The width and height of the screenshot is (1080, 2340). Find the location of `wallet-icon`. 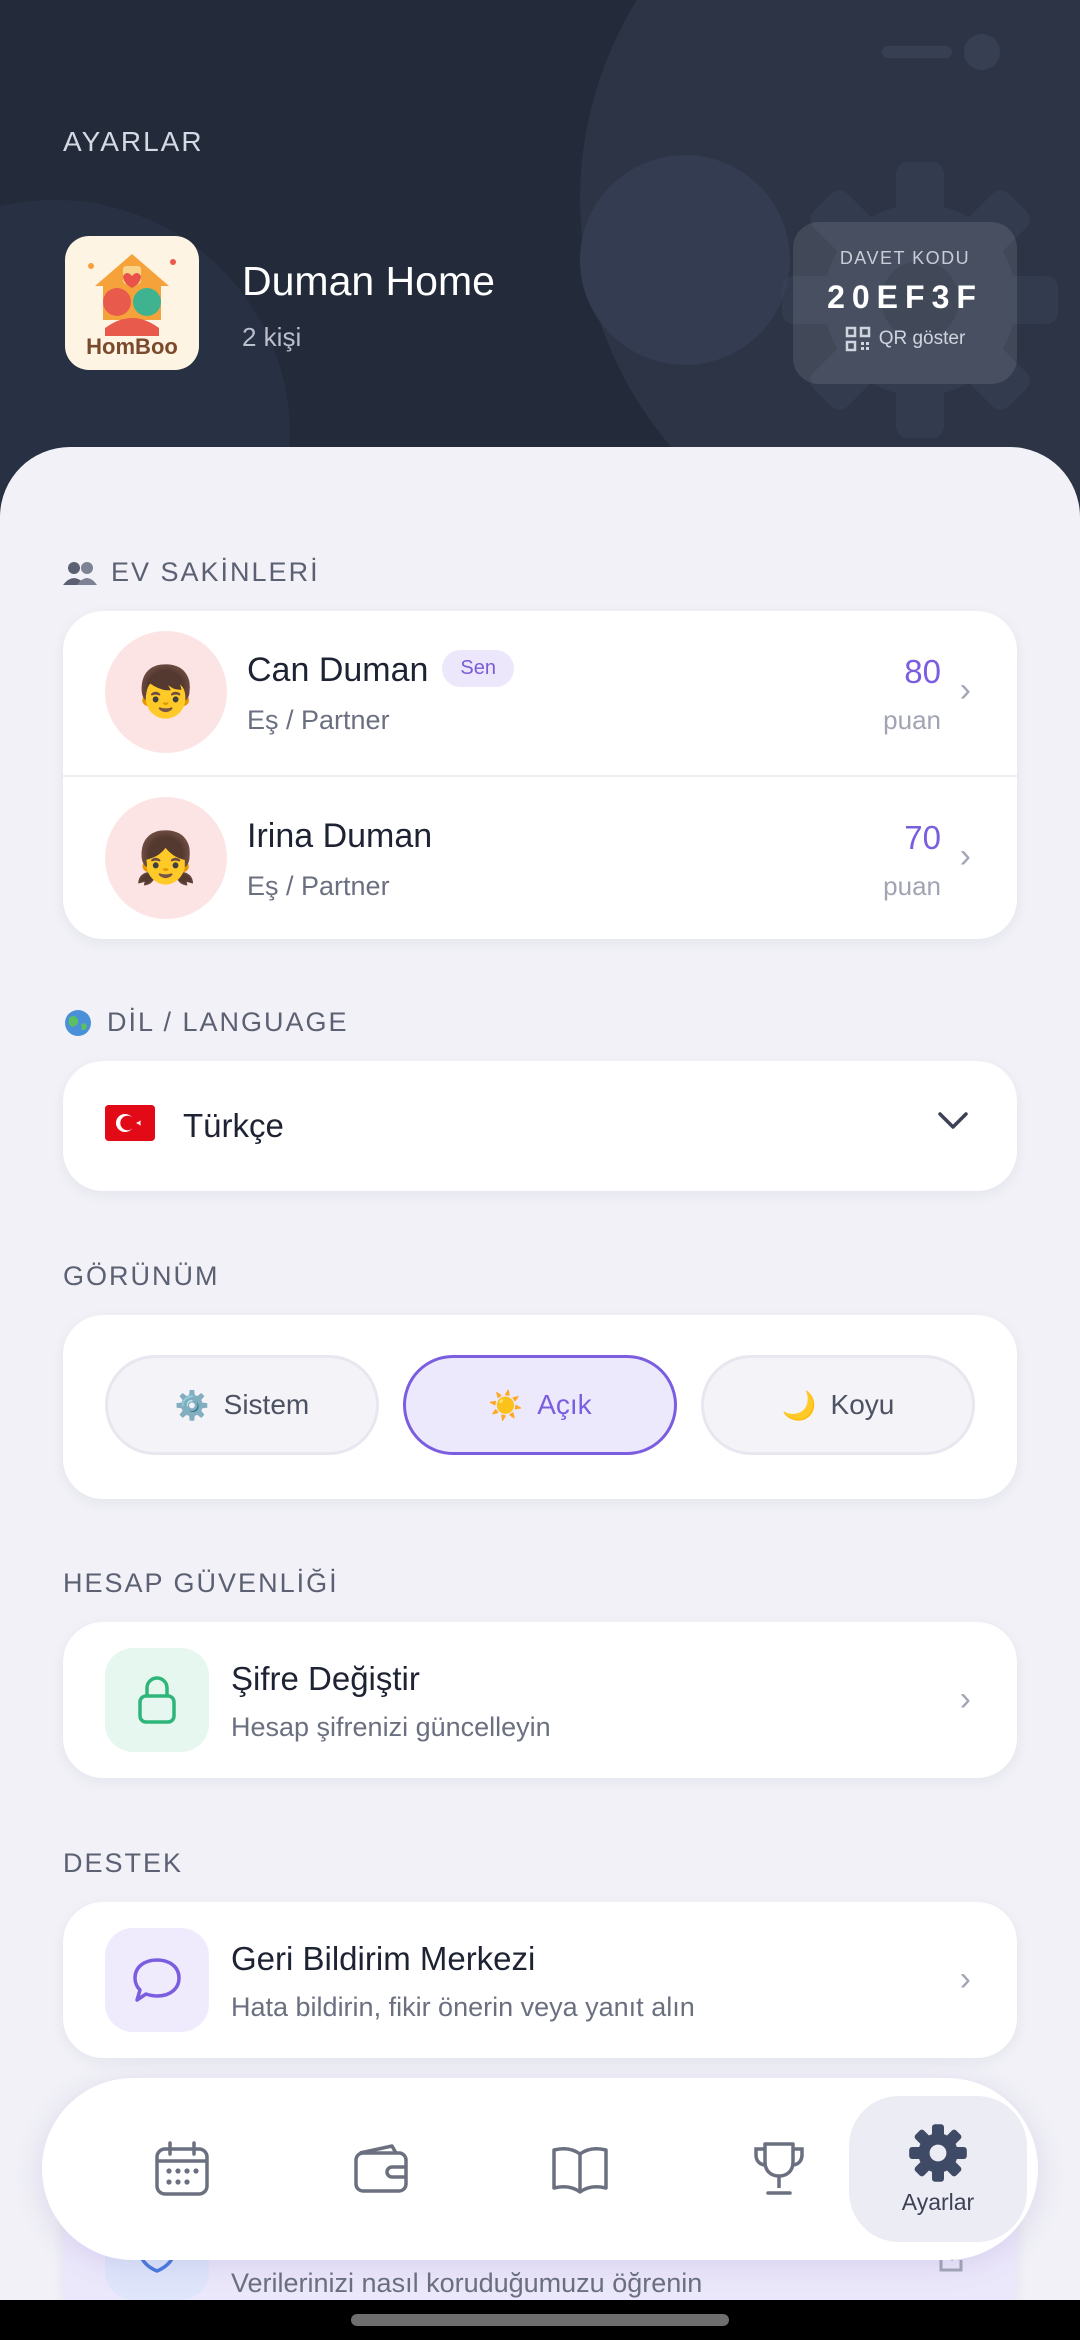

wallet-icon is located at coordinates (381, 2168).